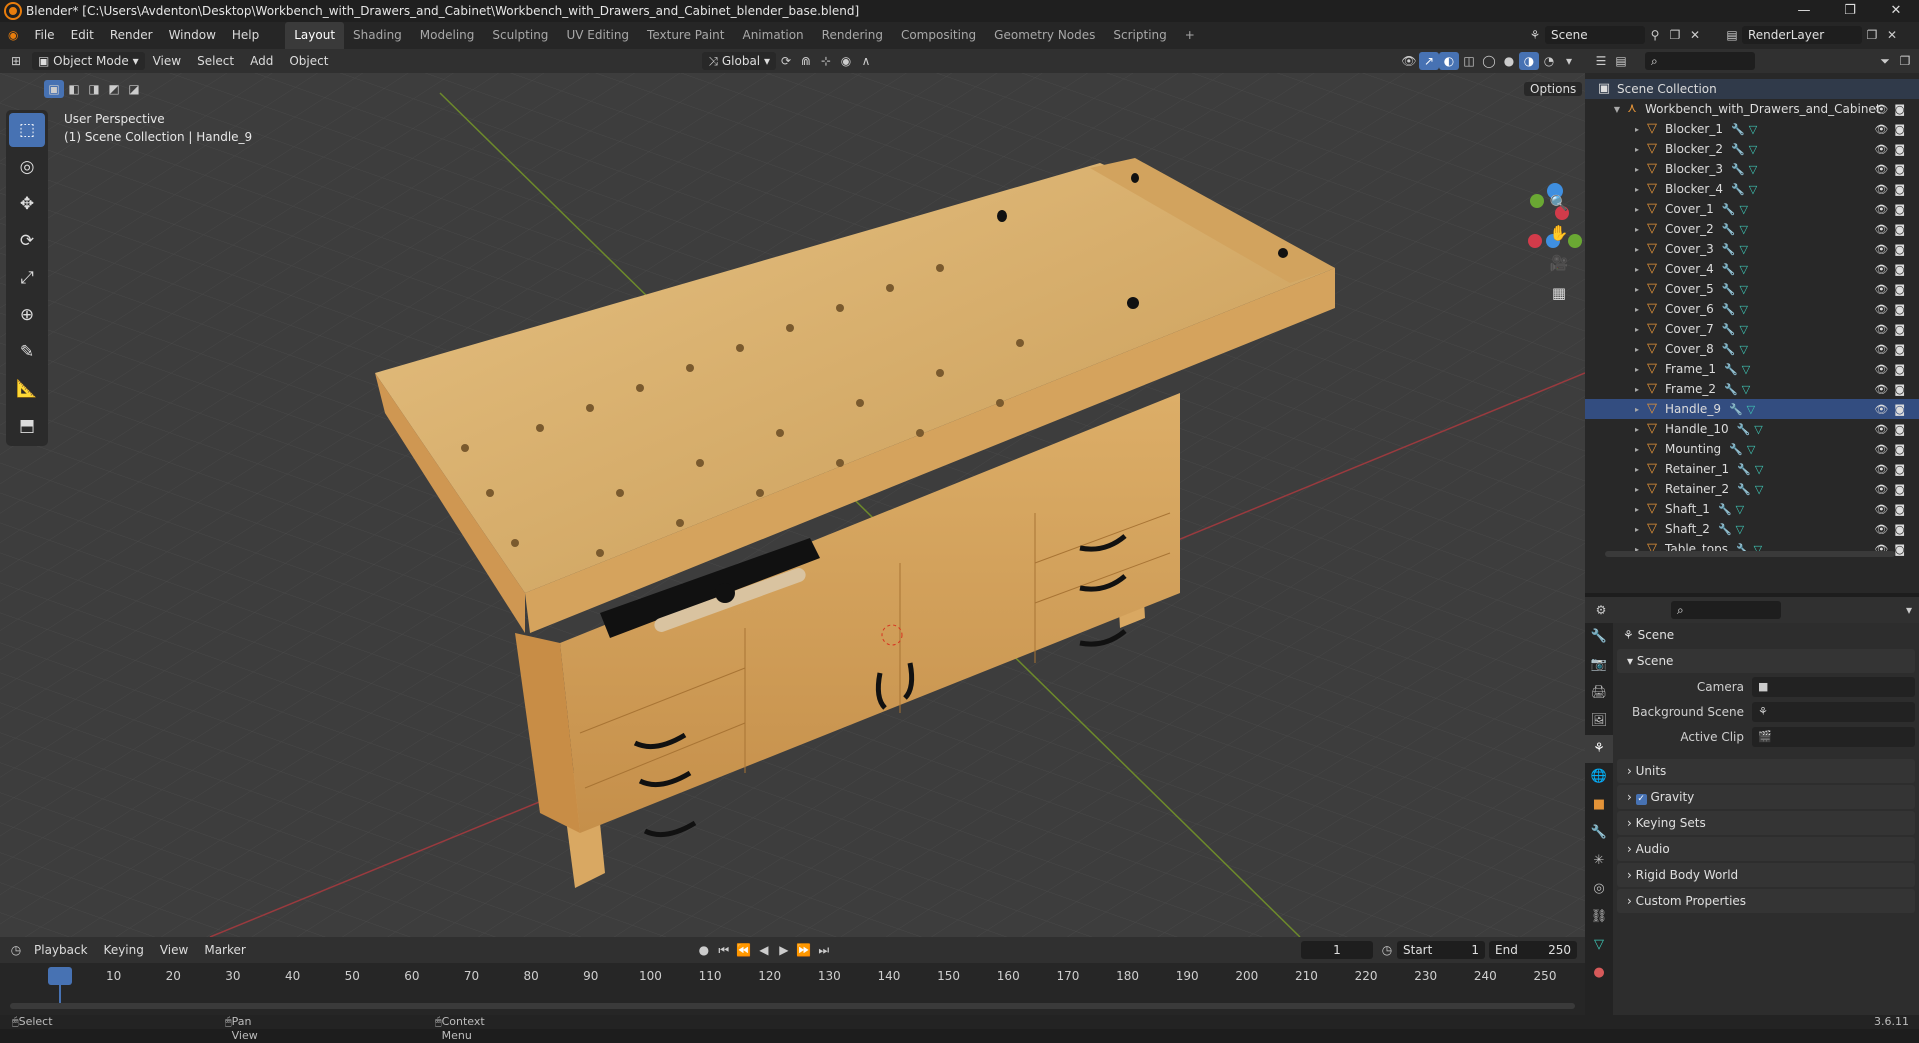 This screenshot has height=1043, width=1919. What do you see at coordinates (1601, 61) in the screenshot?
I see `outliner-editor-type-icon: ☰` at bounding box center [1601, 61].